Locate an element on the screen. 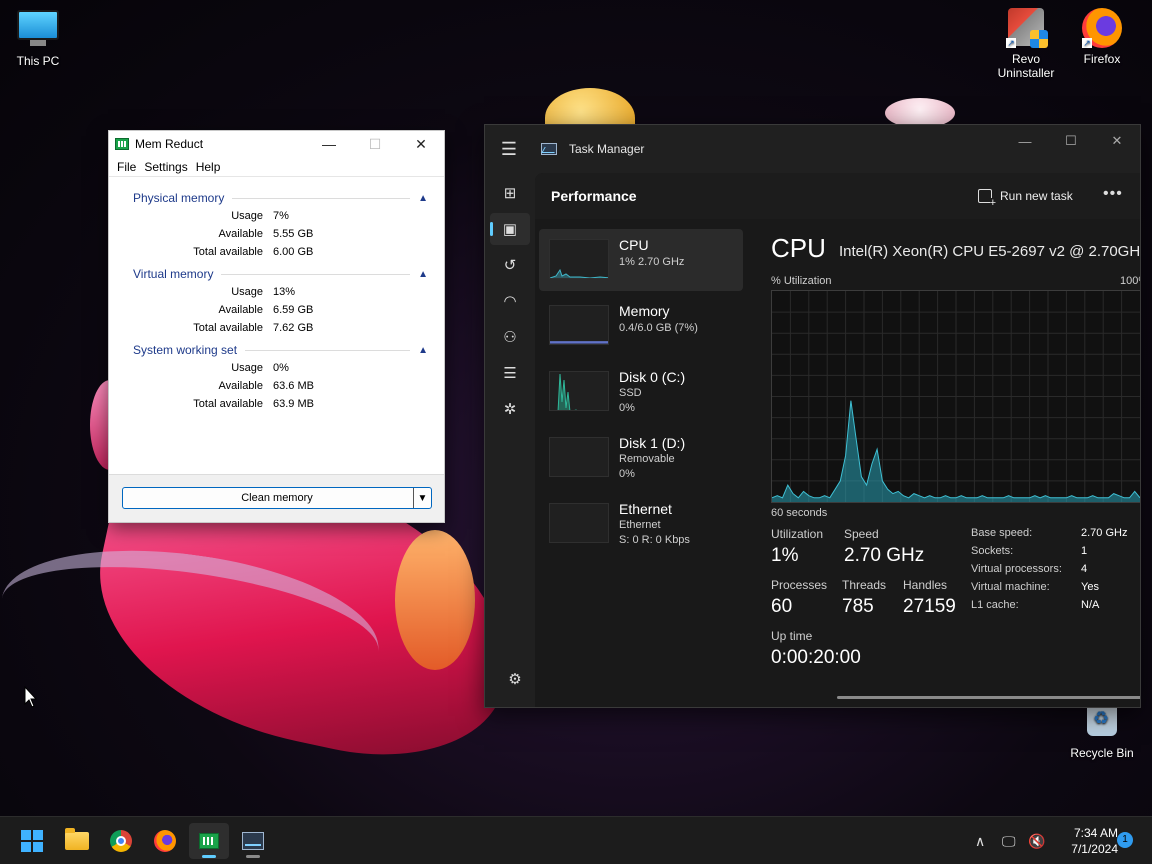 This screenshot has width=1152, height=864. desktop-icon-firefox: ↗ Firefox is located at coordinates (1102, 37).